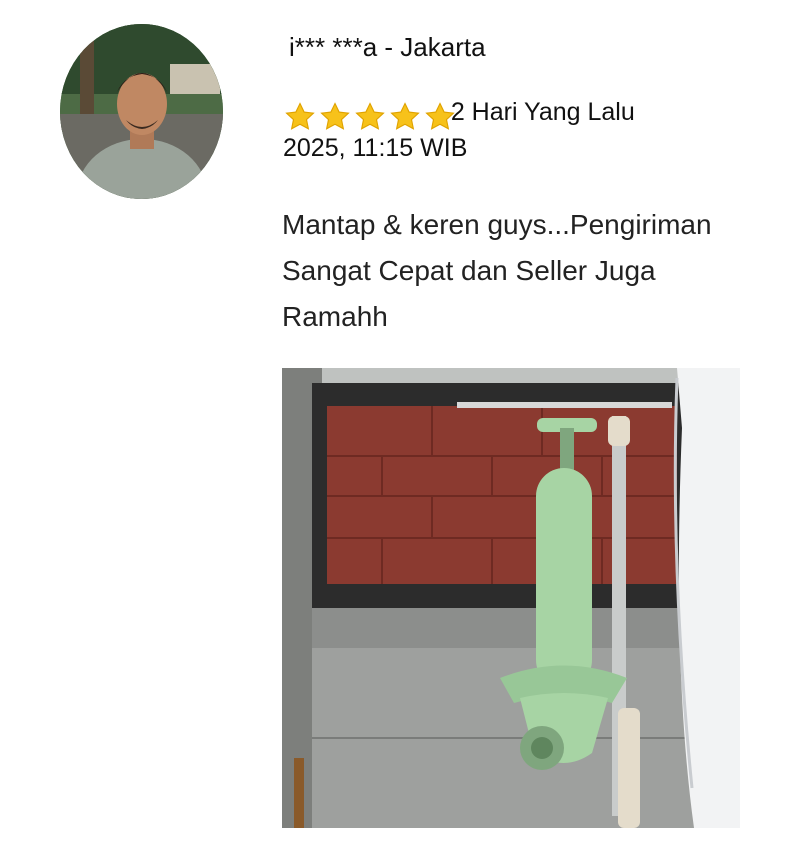 This screenshot has height=858, width=800. Describe the element at coordinates (542, 112) in the screenshot. I see `relative-time: 2 Hari Yang Lalu` at that location.